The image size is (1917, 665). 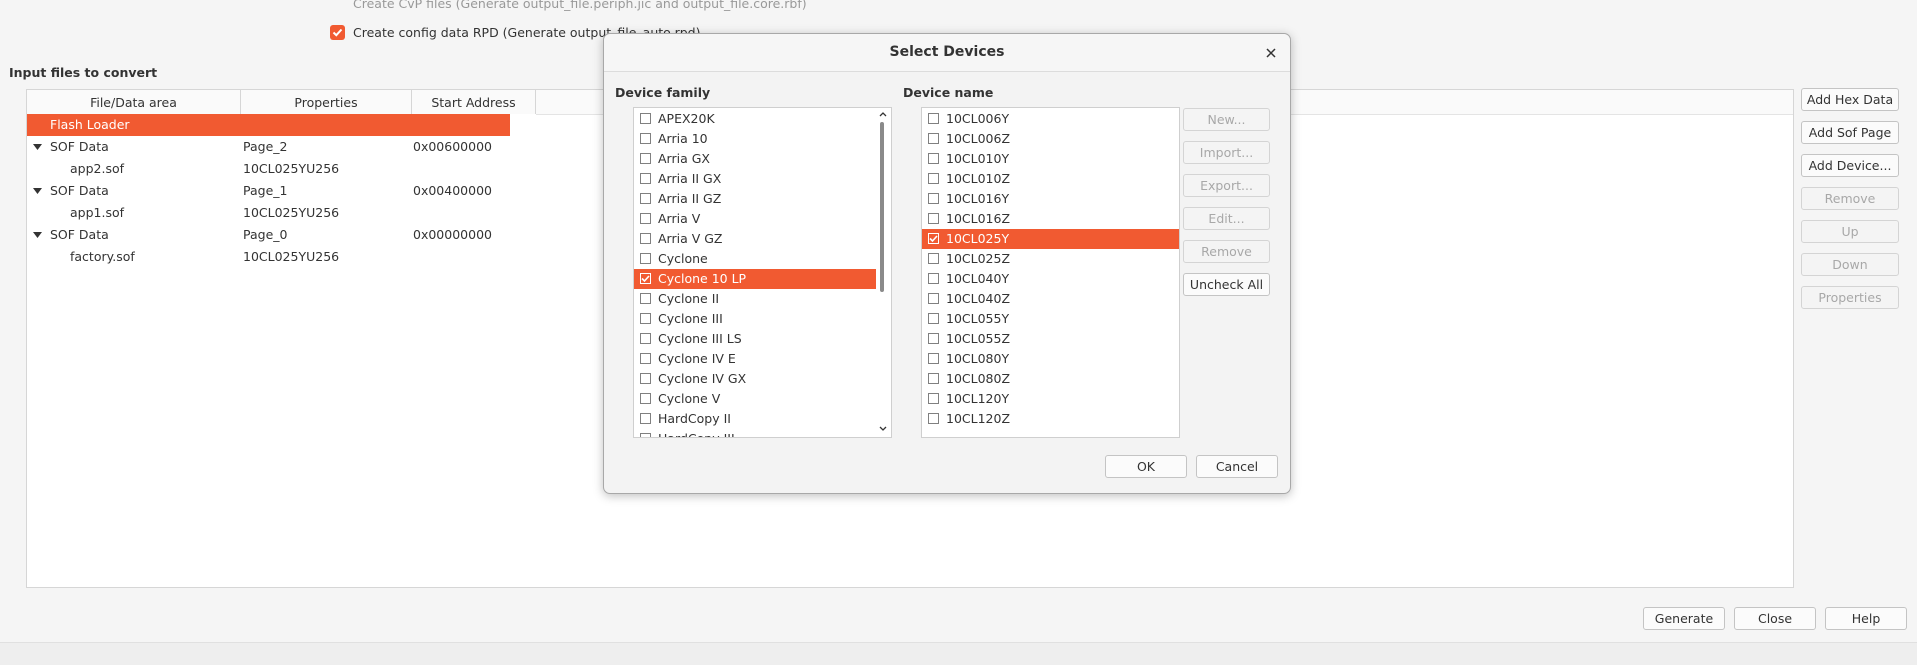 What do you see at coordinates (337, 32) in the screenshot?
I see `rpd-option-checkbox` at bounding box center [337, 32].